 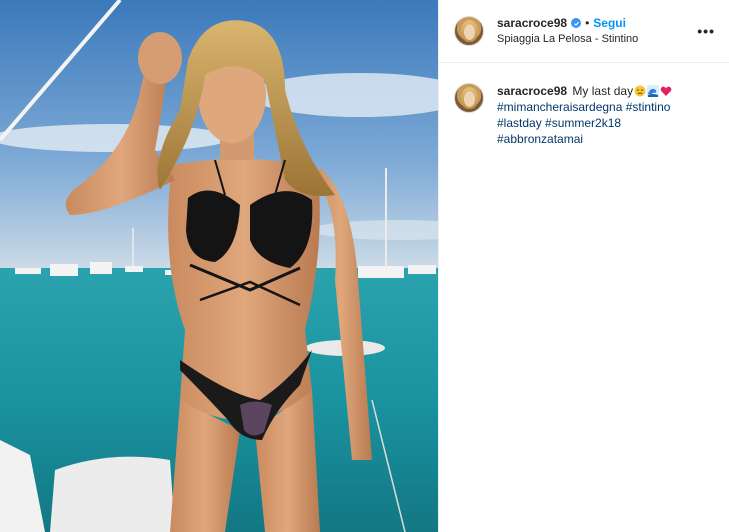 I want to click on header-row: saracroce98 • Segui, so click(x=597, y=23).